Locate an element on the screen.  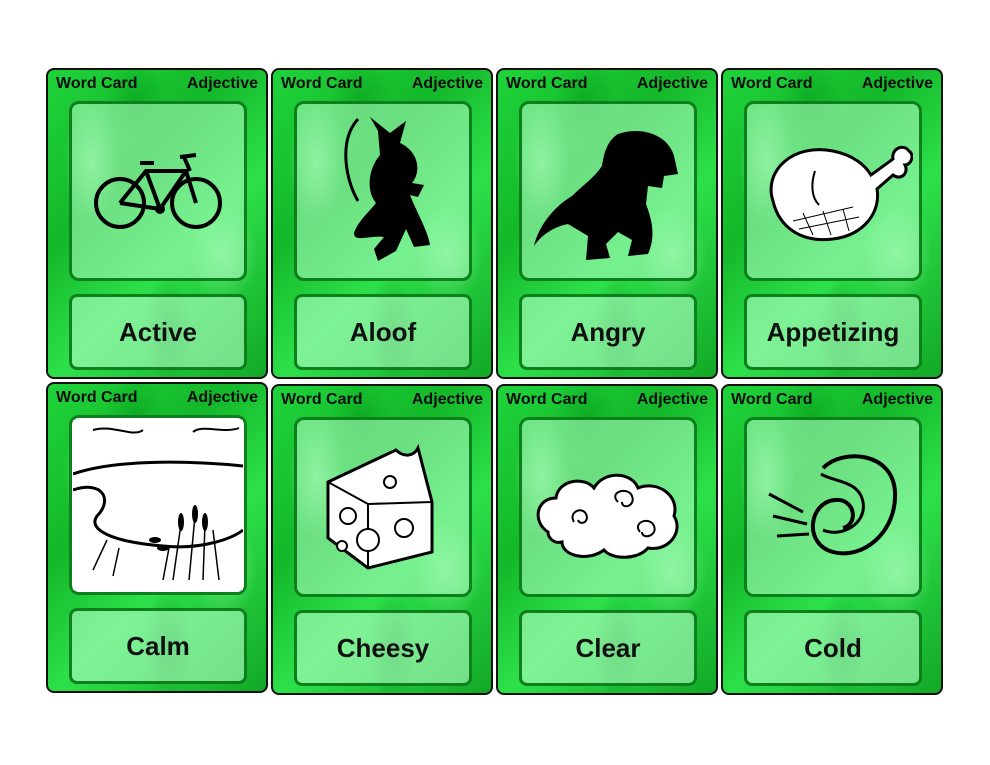
word-card-calm: Word Card Adjective Calm is located at coordinates (157, 537).